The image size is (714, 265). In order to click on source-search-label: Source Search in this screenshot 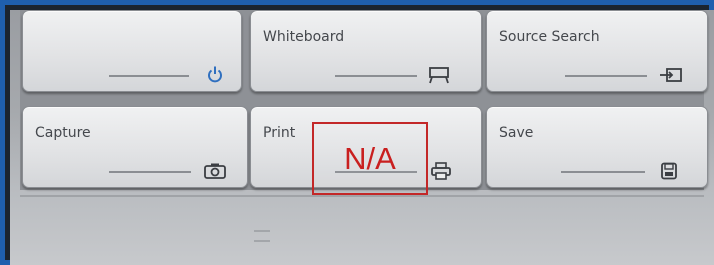, I will do `click(549, 37)`.